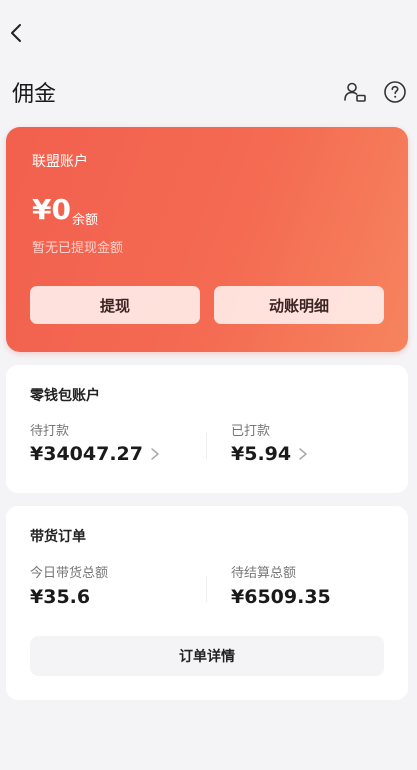 The image size is (417, 770). I want to click on orders-title: 带货订单, so click(58, 537).